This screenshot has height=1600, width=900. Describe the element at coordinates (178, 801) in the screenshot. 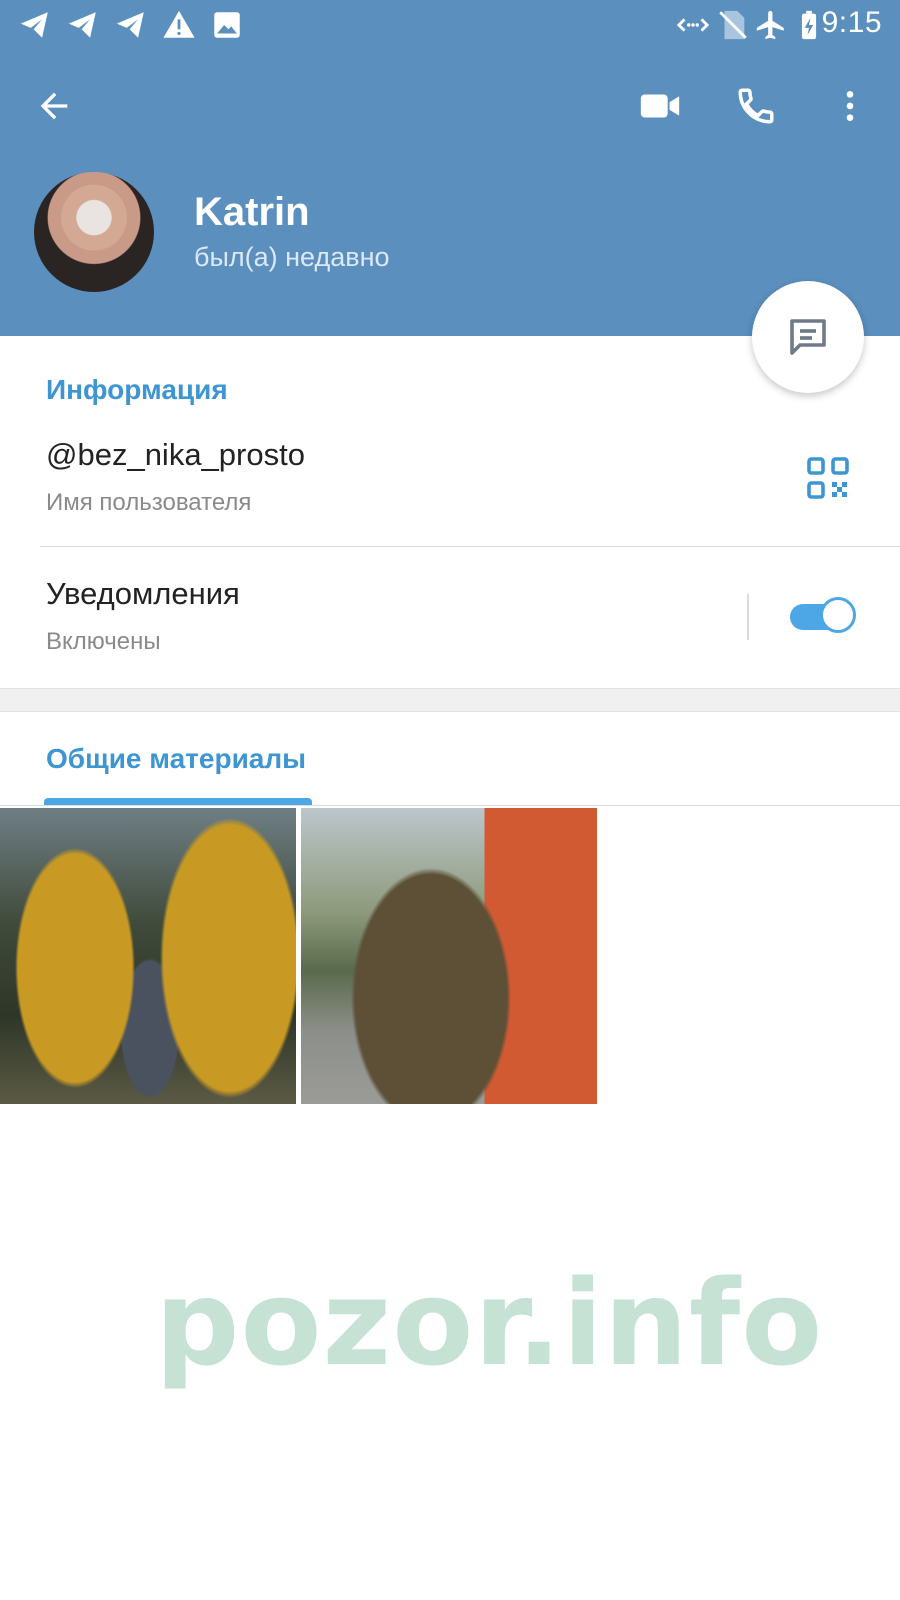

I see `tab-indicator` at that location.